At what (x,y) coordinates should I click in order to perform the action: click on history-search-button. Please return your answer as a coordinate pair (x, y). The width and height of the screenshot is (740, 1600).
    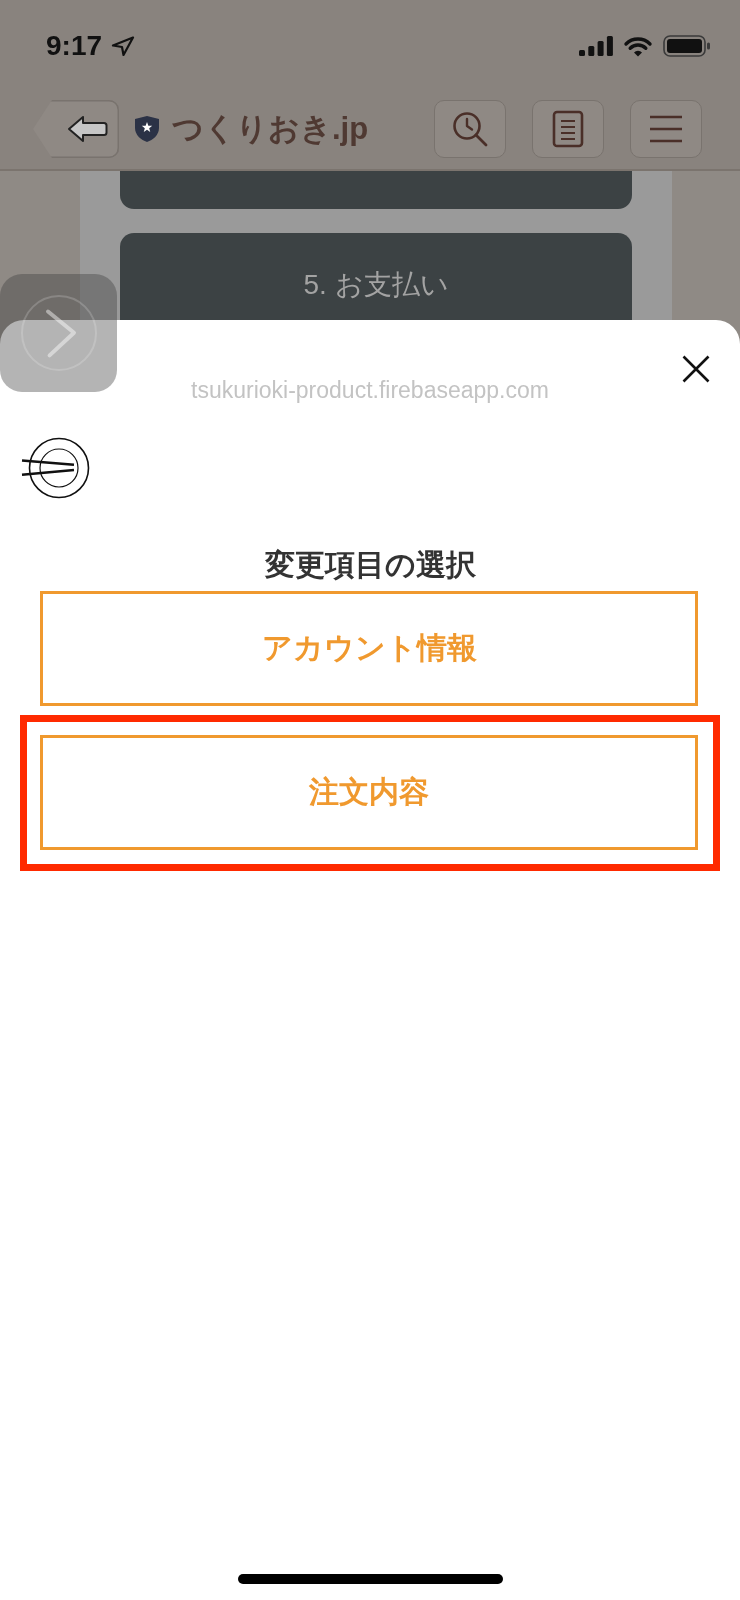
    Looking at the image, I should click on (470, 129).